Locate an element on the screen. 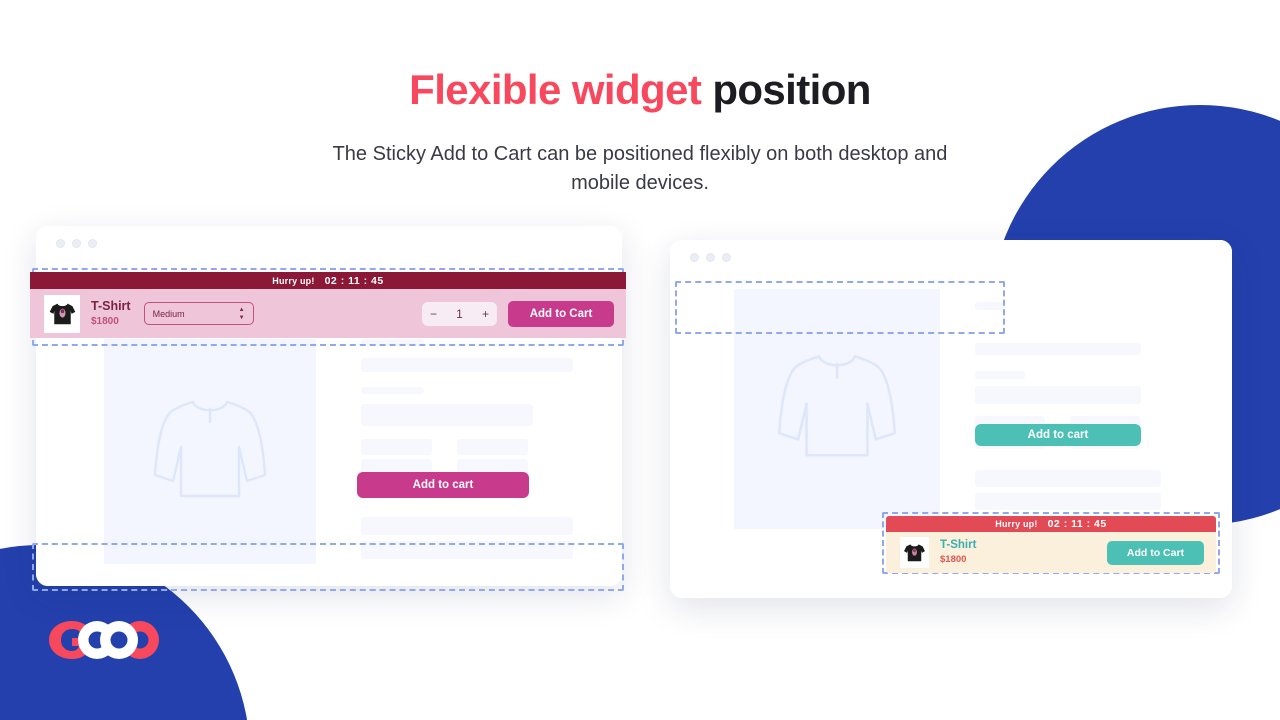 The height and width of the screenshot is (720, 1280). countdown-strip-left: Hurry up! 02 : 11 : 45 is located at coordinates (328, 280).